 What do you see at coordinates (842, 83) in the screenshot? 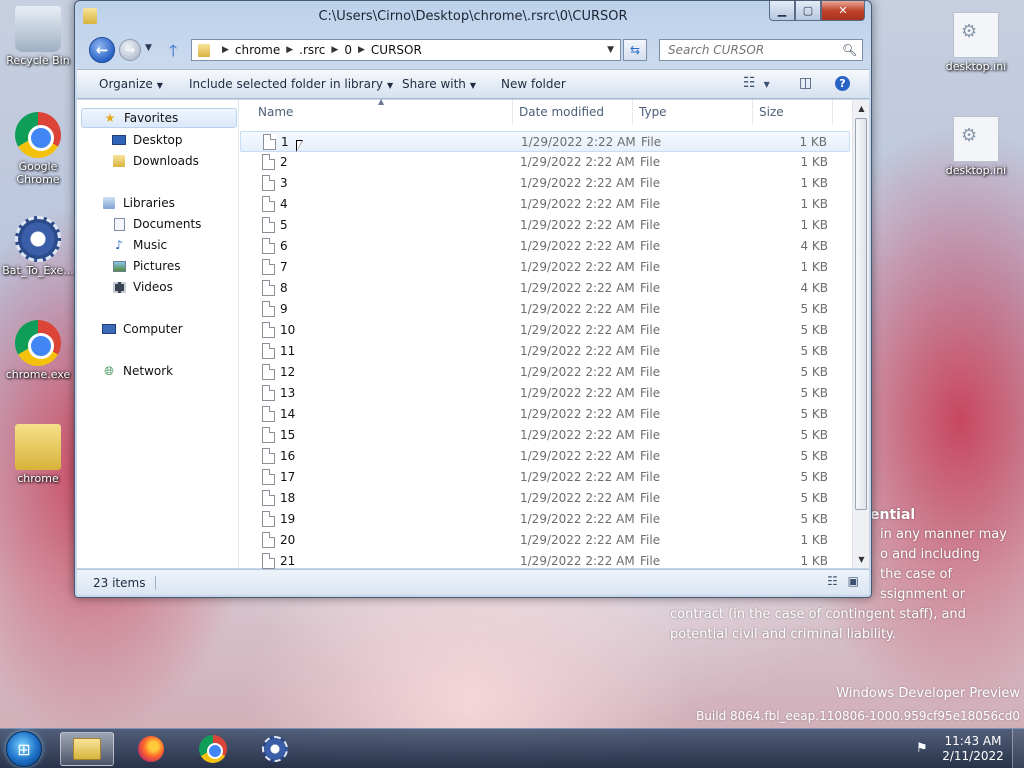
I see `help-button: ?` at bounding box center [842, 83].